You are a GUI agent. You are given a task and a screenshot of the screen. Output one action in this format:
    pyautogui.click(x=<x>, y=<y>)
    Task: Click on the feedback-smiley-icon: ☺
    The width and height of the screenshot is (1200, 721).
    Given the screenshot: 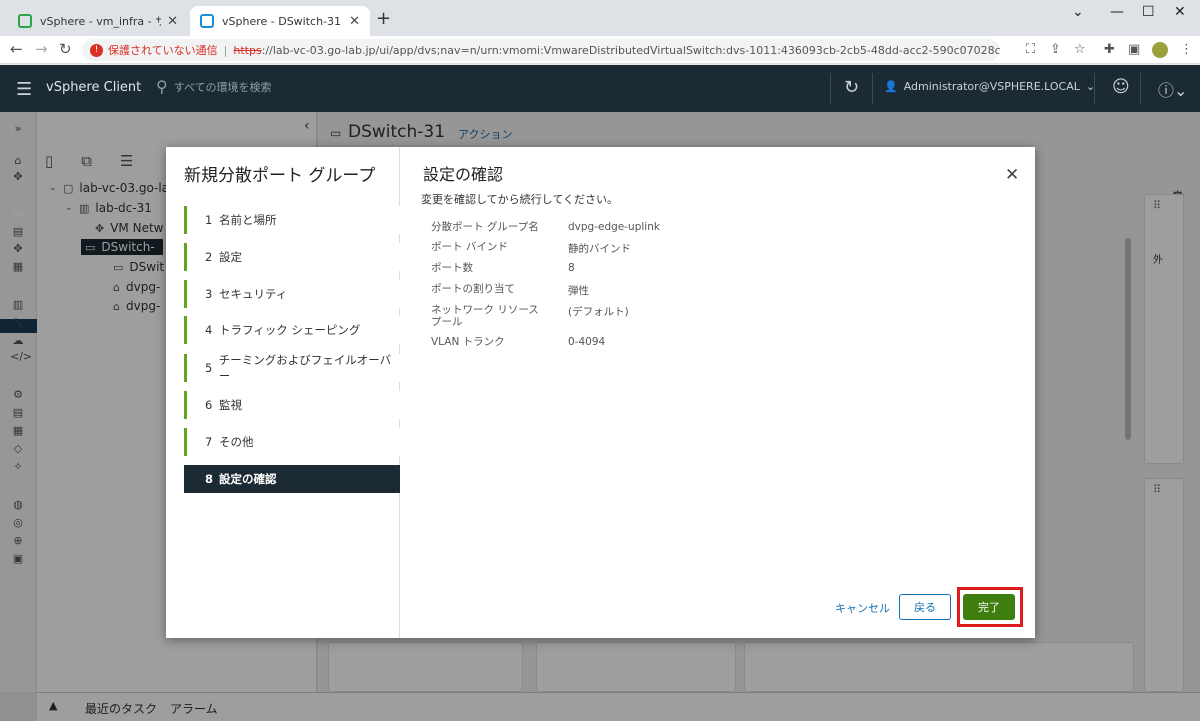 What is the action you would take?
    pyautogui.click(x=1121, y=87)
    